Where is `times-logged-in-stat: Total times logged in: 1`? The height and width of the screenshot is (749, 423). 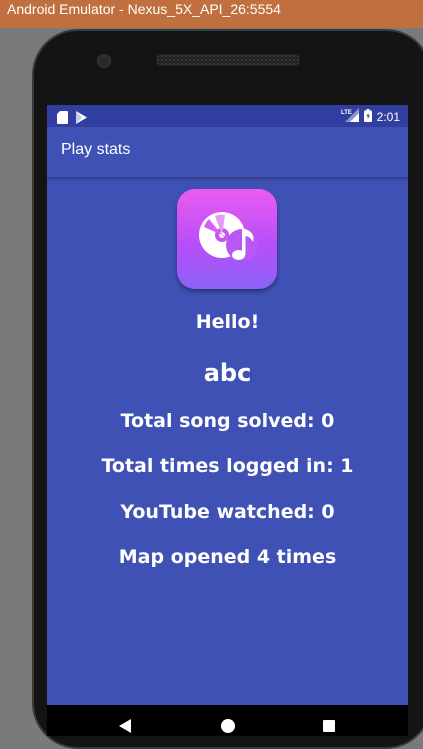
times-logged-in-stat: Total times logged in: 1 is located at coordinates (227, 466).